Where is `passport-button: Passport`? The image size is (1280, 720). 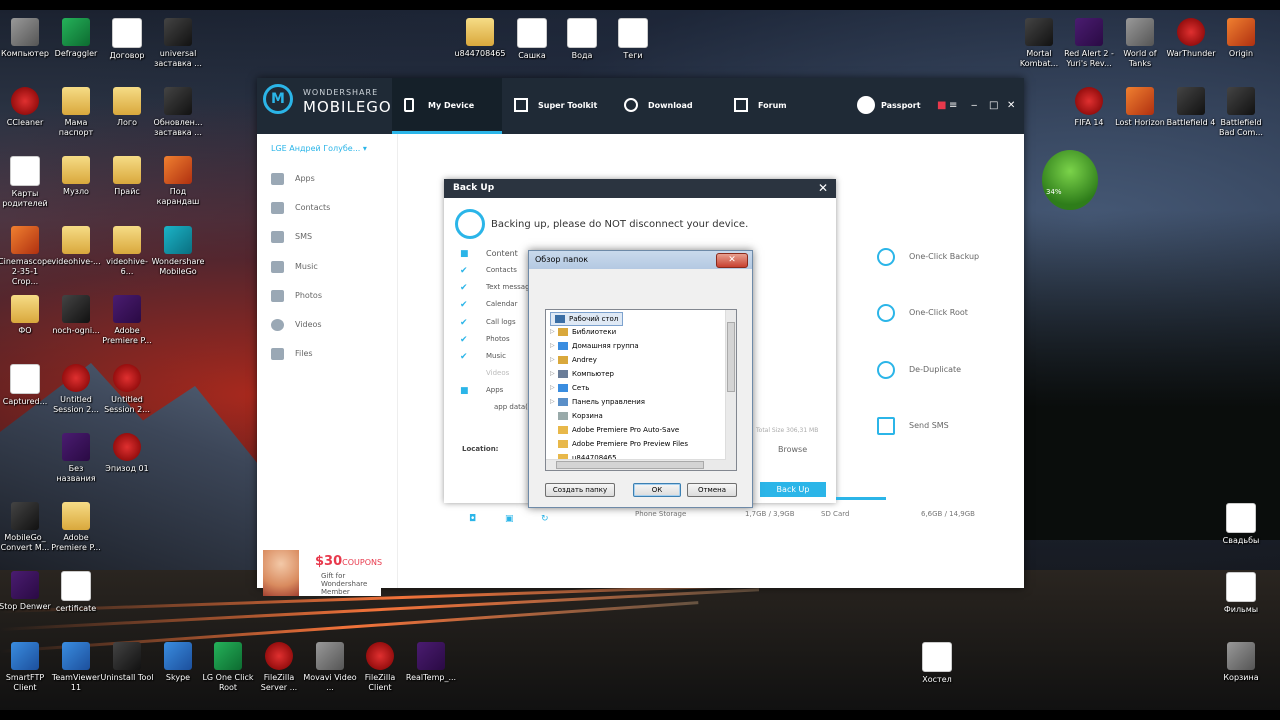 passport-button: Passport is located at coordinates (889, 106).